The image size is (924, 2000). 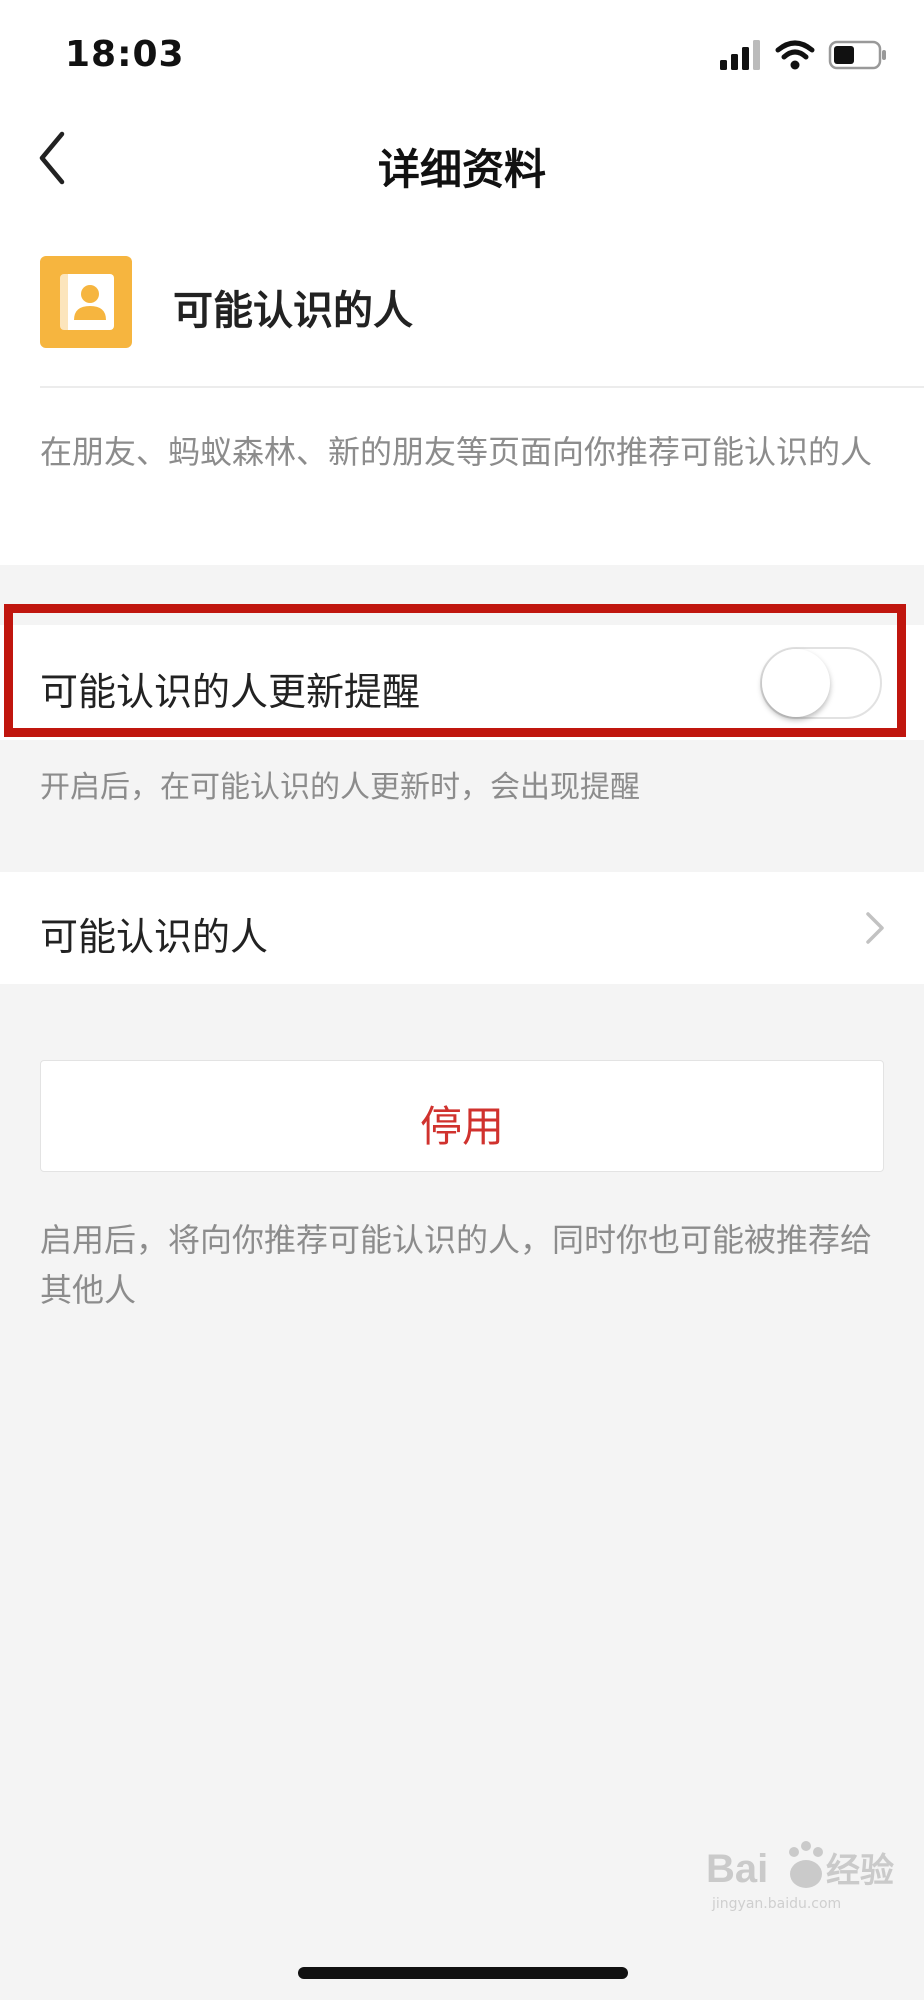 What do you see at coordinates (86, 302) in the screenshot?
I see `contact-card-icon` at bounding box center [86, 302].